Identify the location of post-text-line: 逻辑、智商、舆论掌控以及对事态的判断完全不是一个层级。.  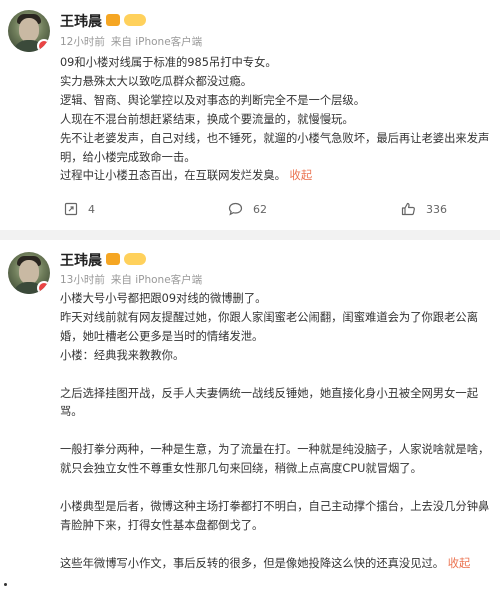
(276, 101).